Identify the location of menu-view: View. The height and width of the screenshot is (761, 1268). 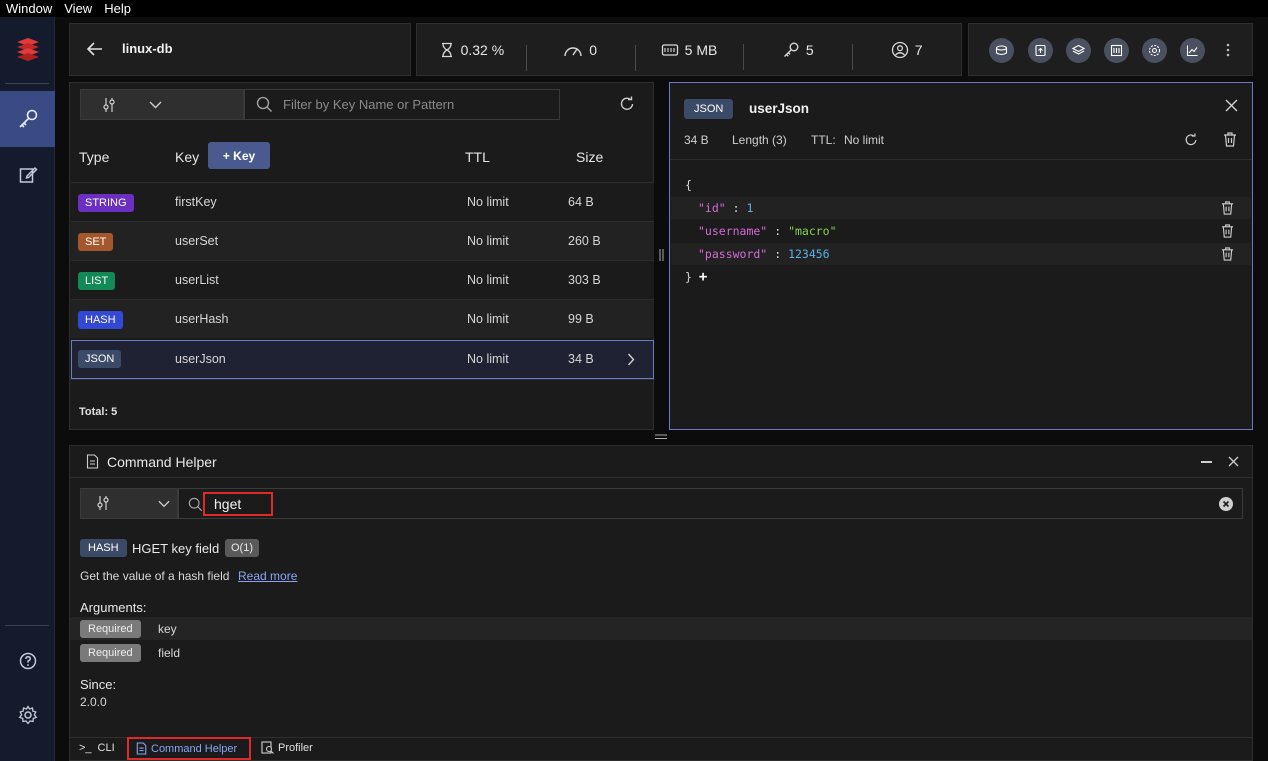
(78, 8).